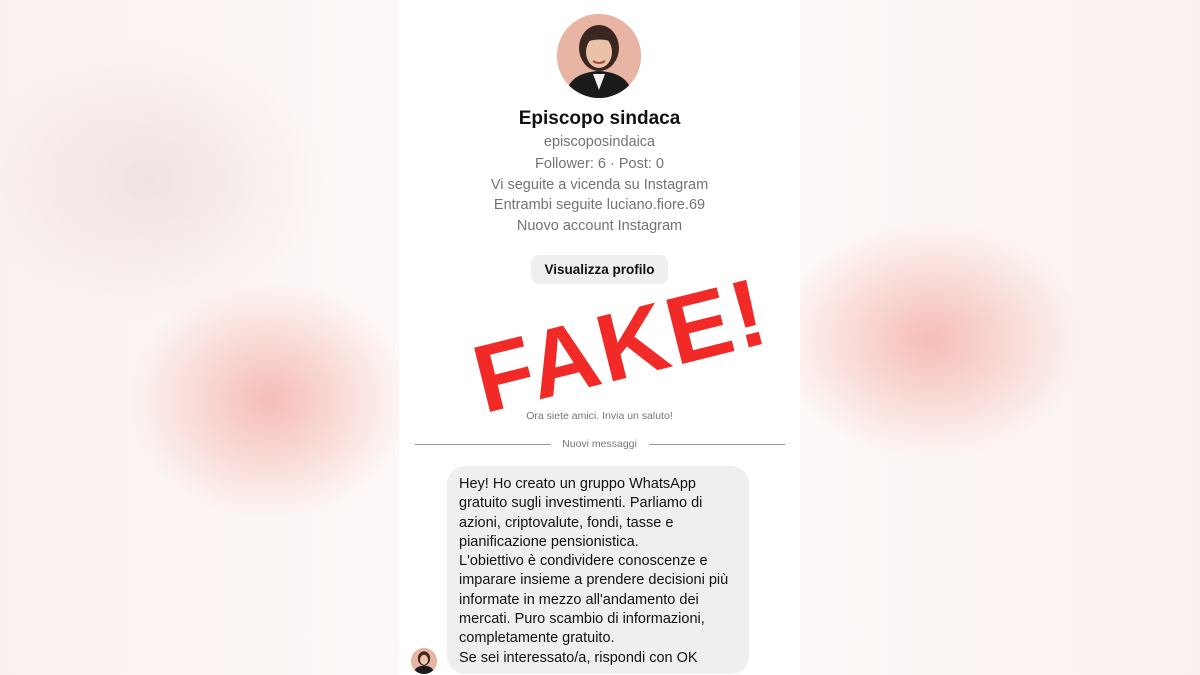  I want to click on profile-avatar, so click(599, 56).